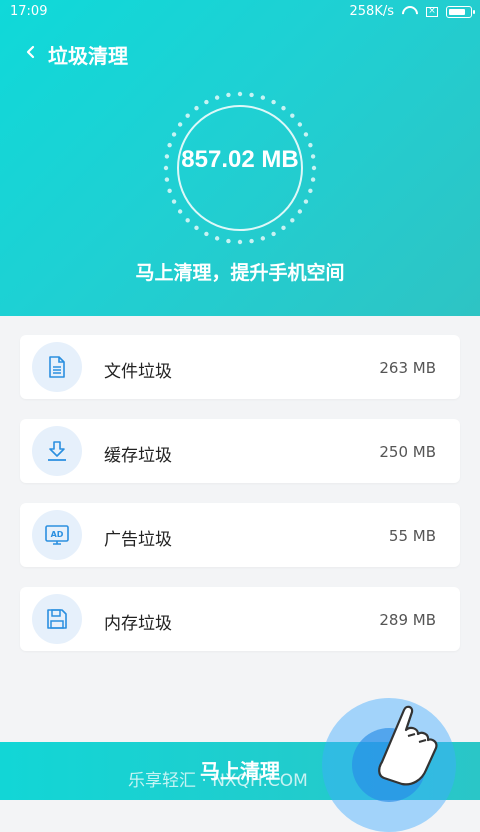 The width and height of the screenshot is (480, 832). I want to click on junk-item-label: 广告垃圾, so click(138, 540).